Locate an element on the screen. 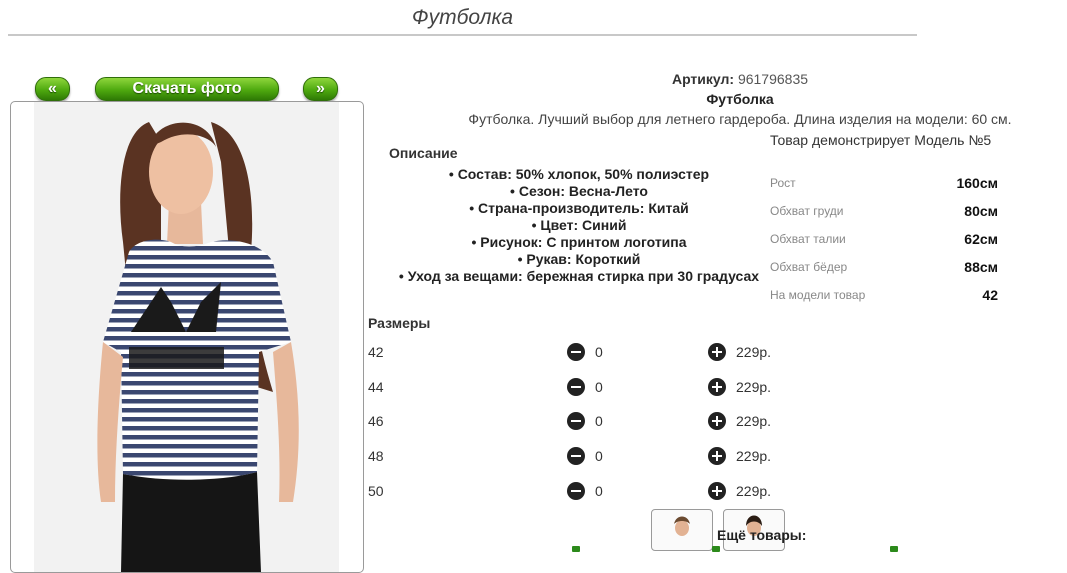 The image size is (1067, 573). param-value: 80см is located at coordinates (981, 211).